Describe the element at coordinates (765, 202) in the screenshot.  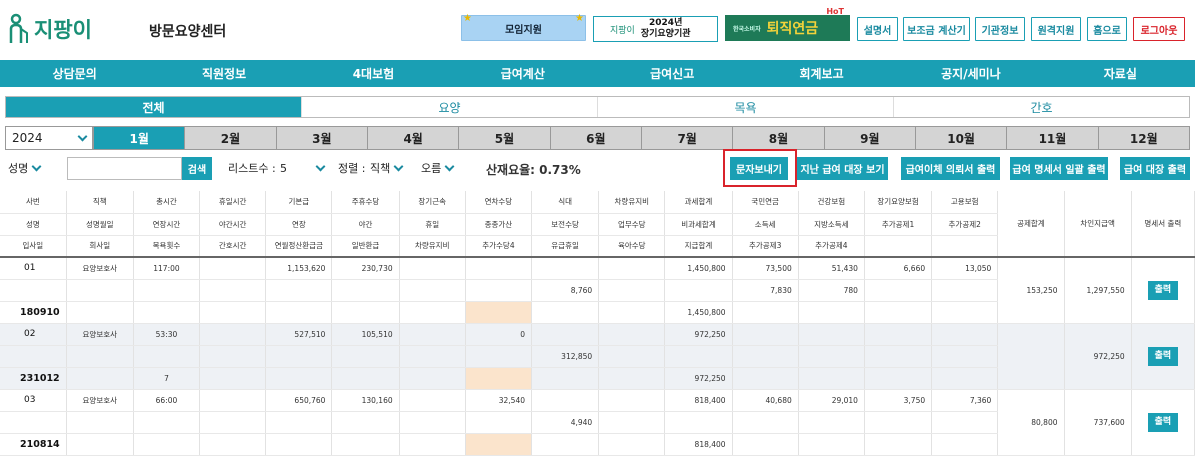
I see `col-header: 국민연금` at that location.